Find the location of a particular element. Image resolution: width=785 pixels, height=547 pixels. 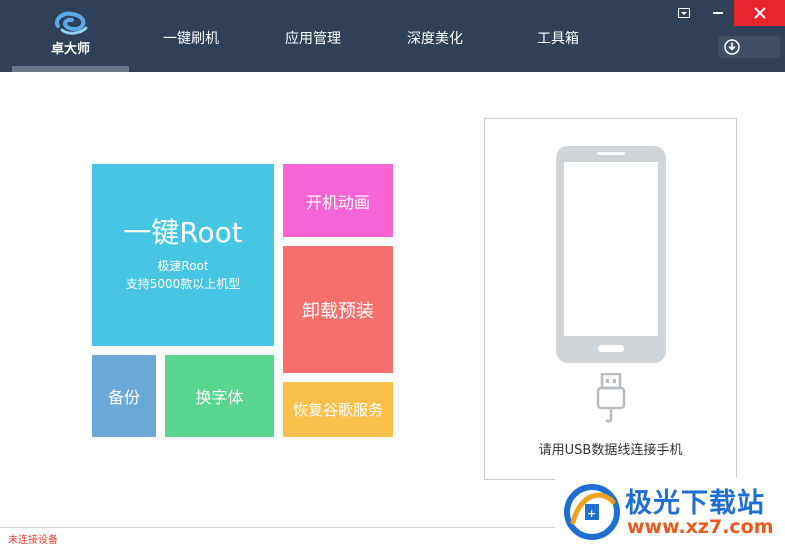

logo-icon is located at coordinates (71, 23).